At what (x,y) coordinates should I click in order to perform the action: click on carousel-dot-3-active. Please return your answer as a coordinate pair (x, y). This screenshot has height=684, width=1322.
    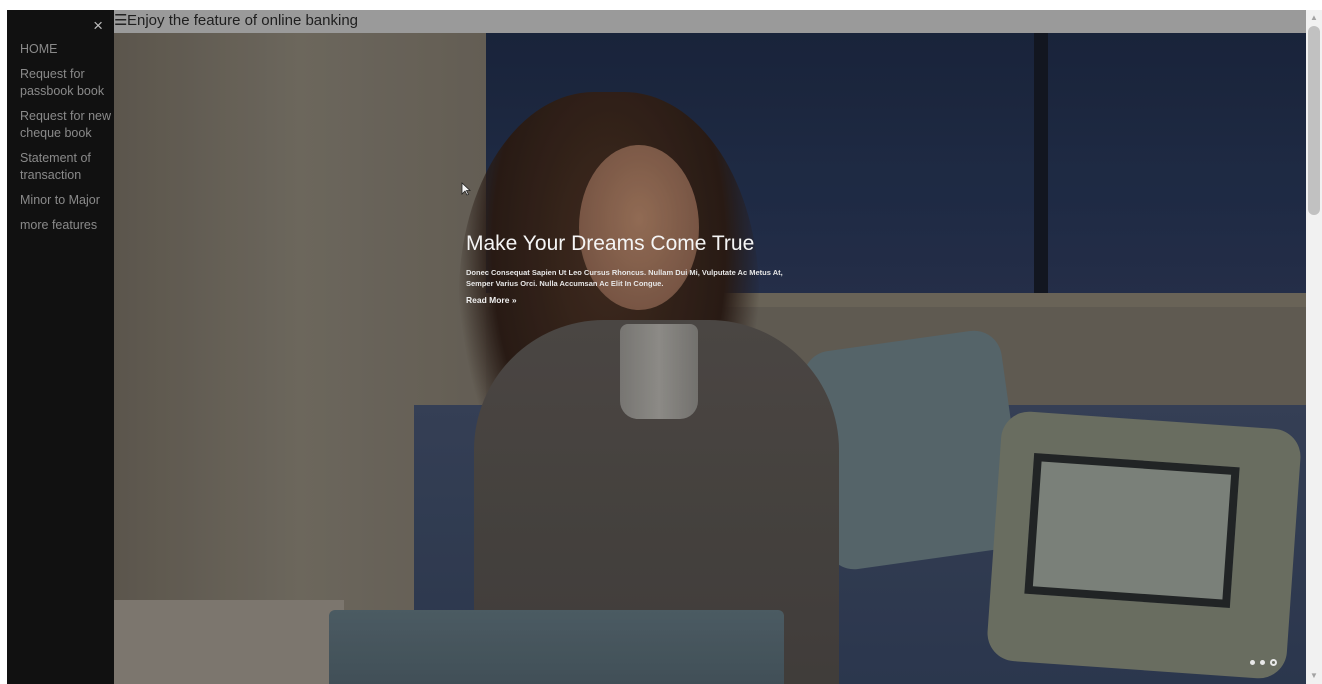
    Looking at the image, I should click on (1273, 662).